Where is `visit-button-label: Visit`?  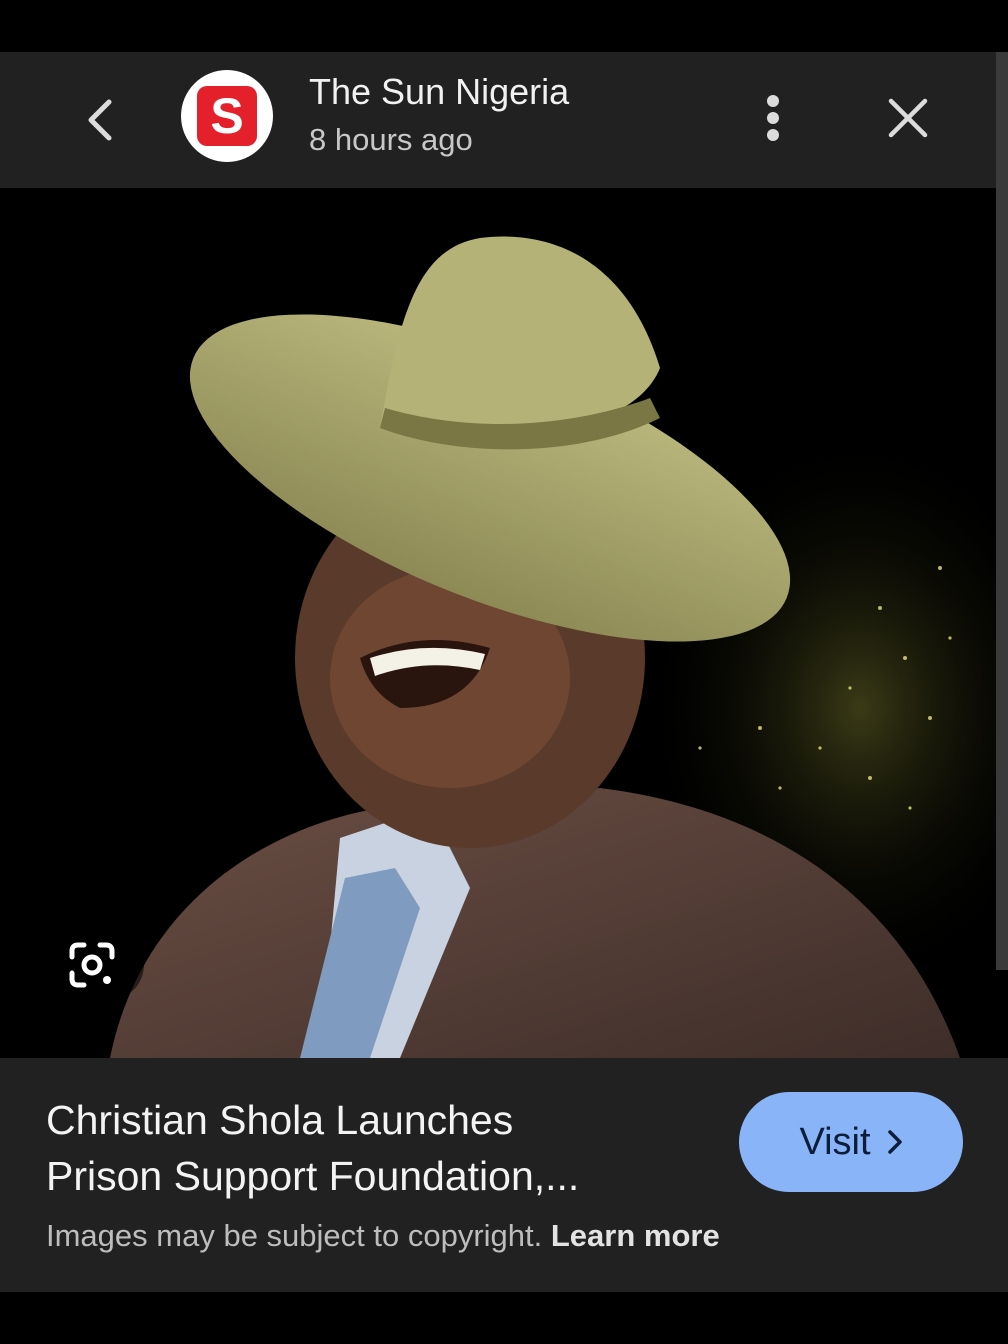 visit-button-label: Visit is located at coordinates (835, 1141).